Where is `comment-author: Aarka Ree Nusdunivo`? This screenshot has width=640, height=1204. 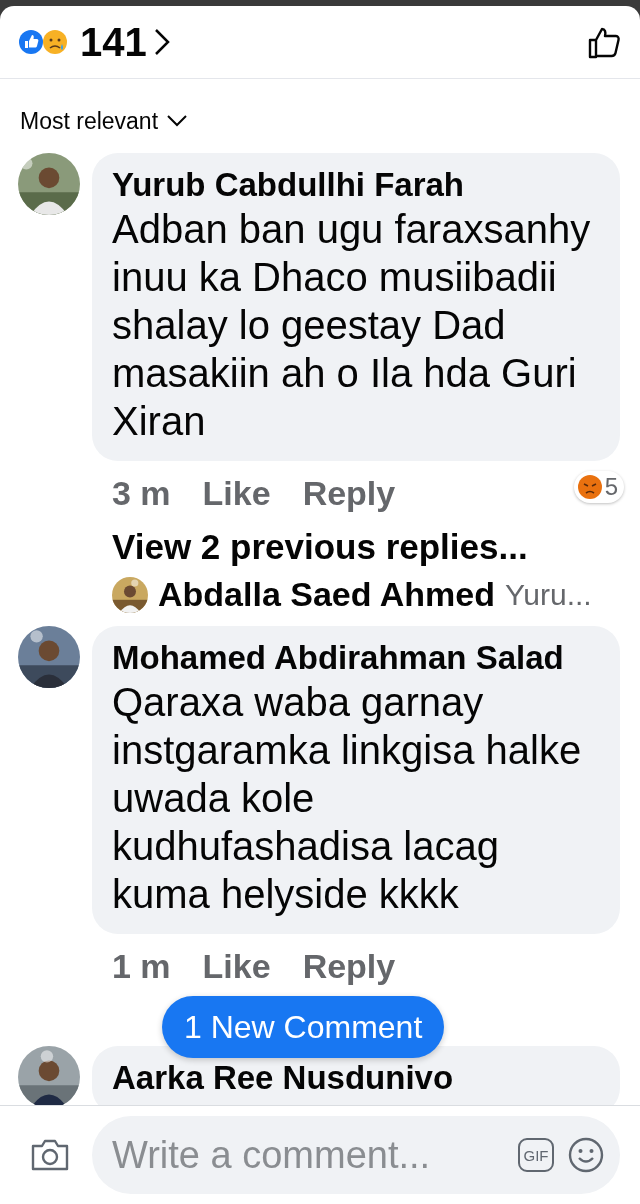
comment-author: Aarka Ree Nusdunivo is located at coordinates (356, 1078).